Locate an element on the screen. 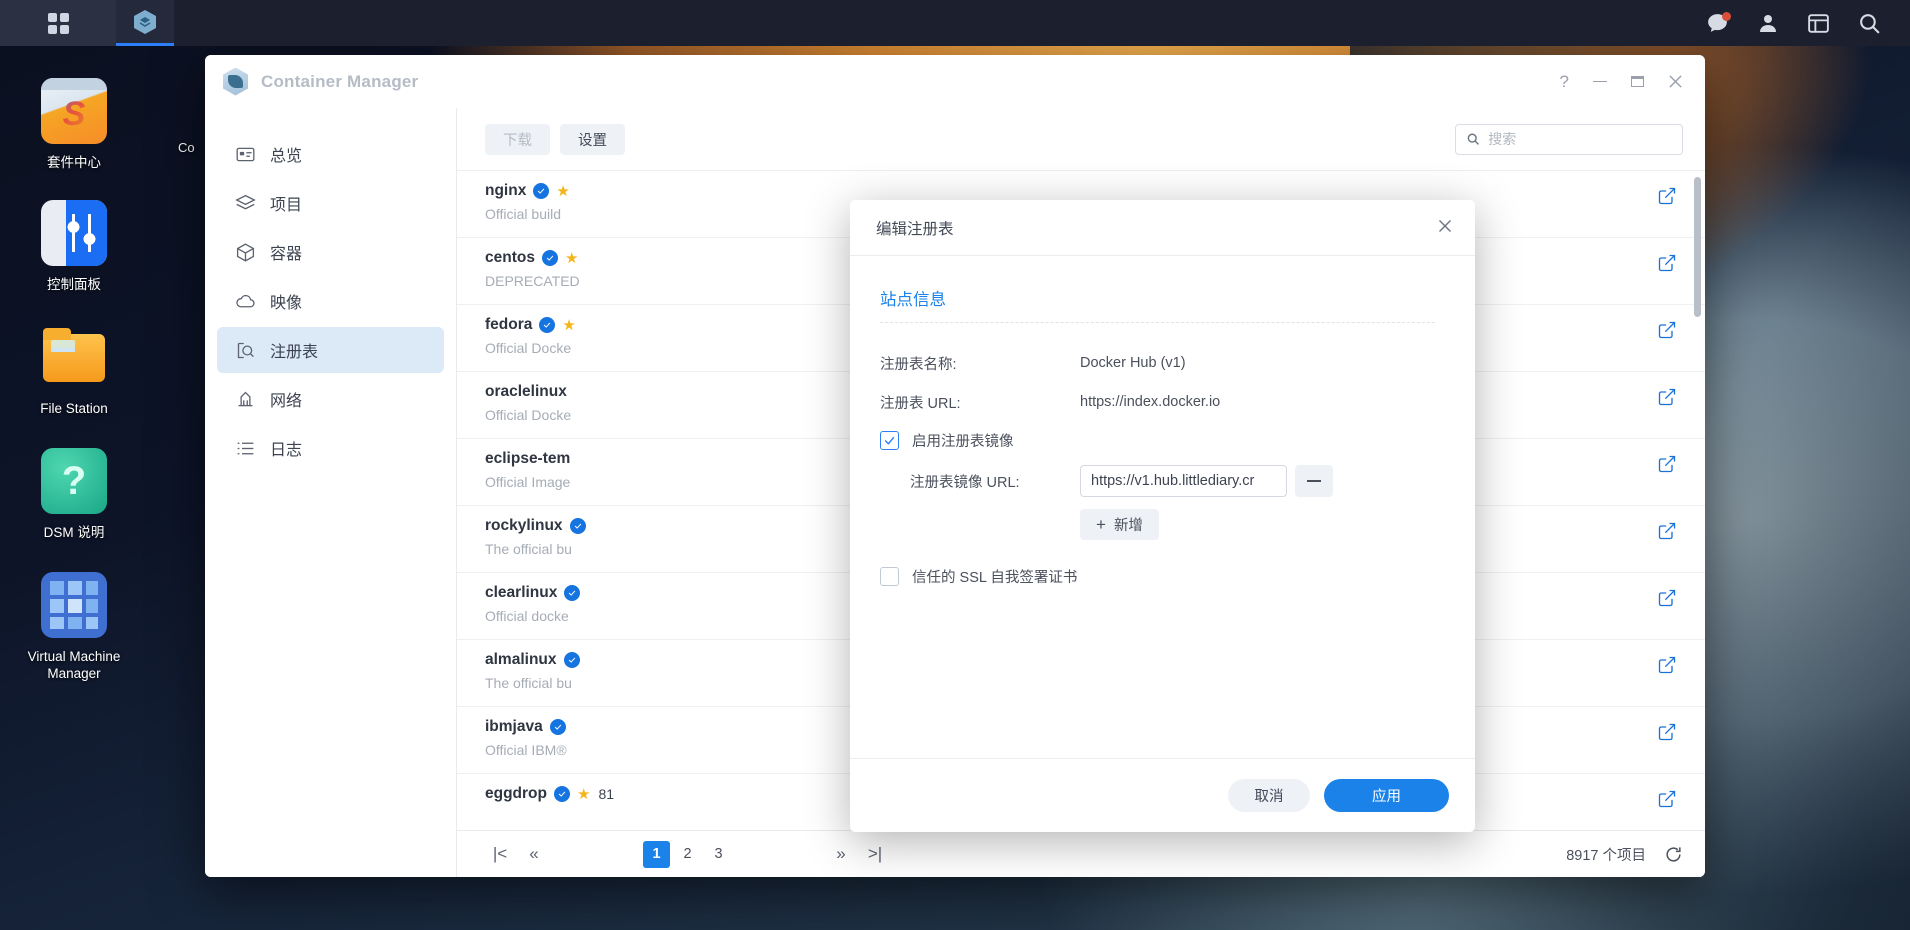 Image resolution: width=1910 pixels, height=930 pixels. overview-icon is located at coordinates (245, 154).